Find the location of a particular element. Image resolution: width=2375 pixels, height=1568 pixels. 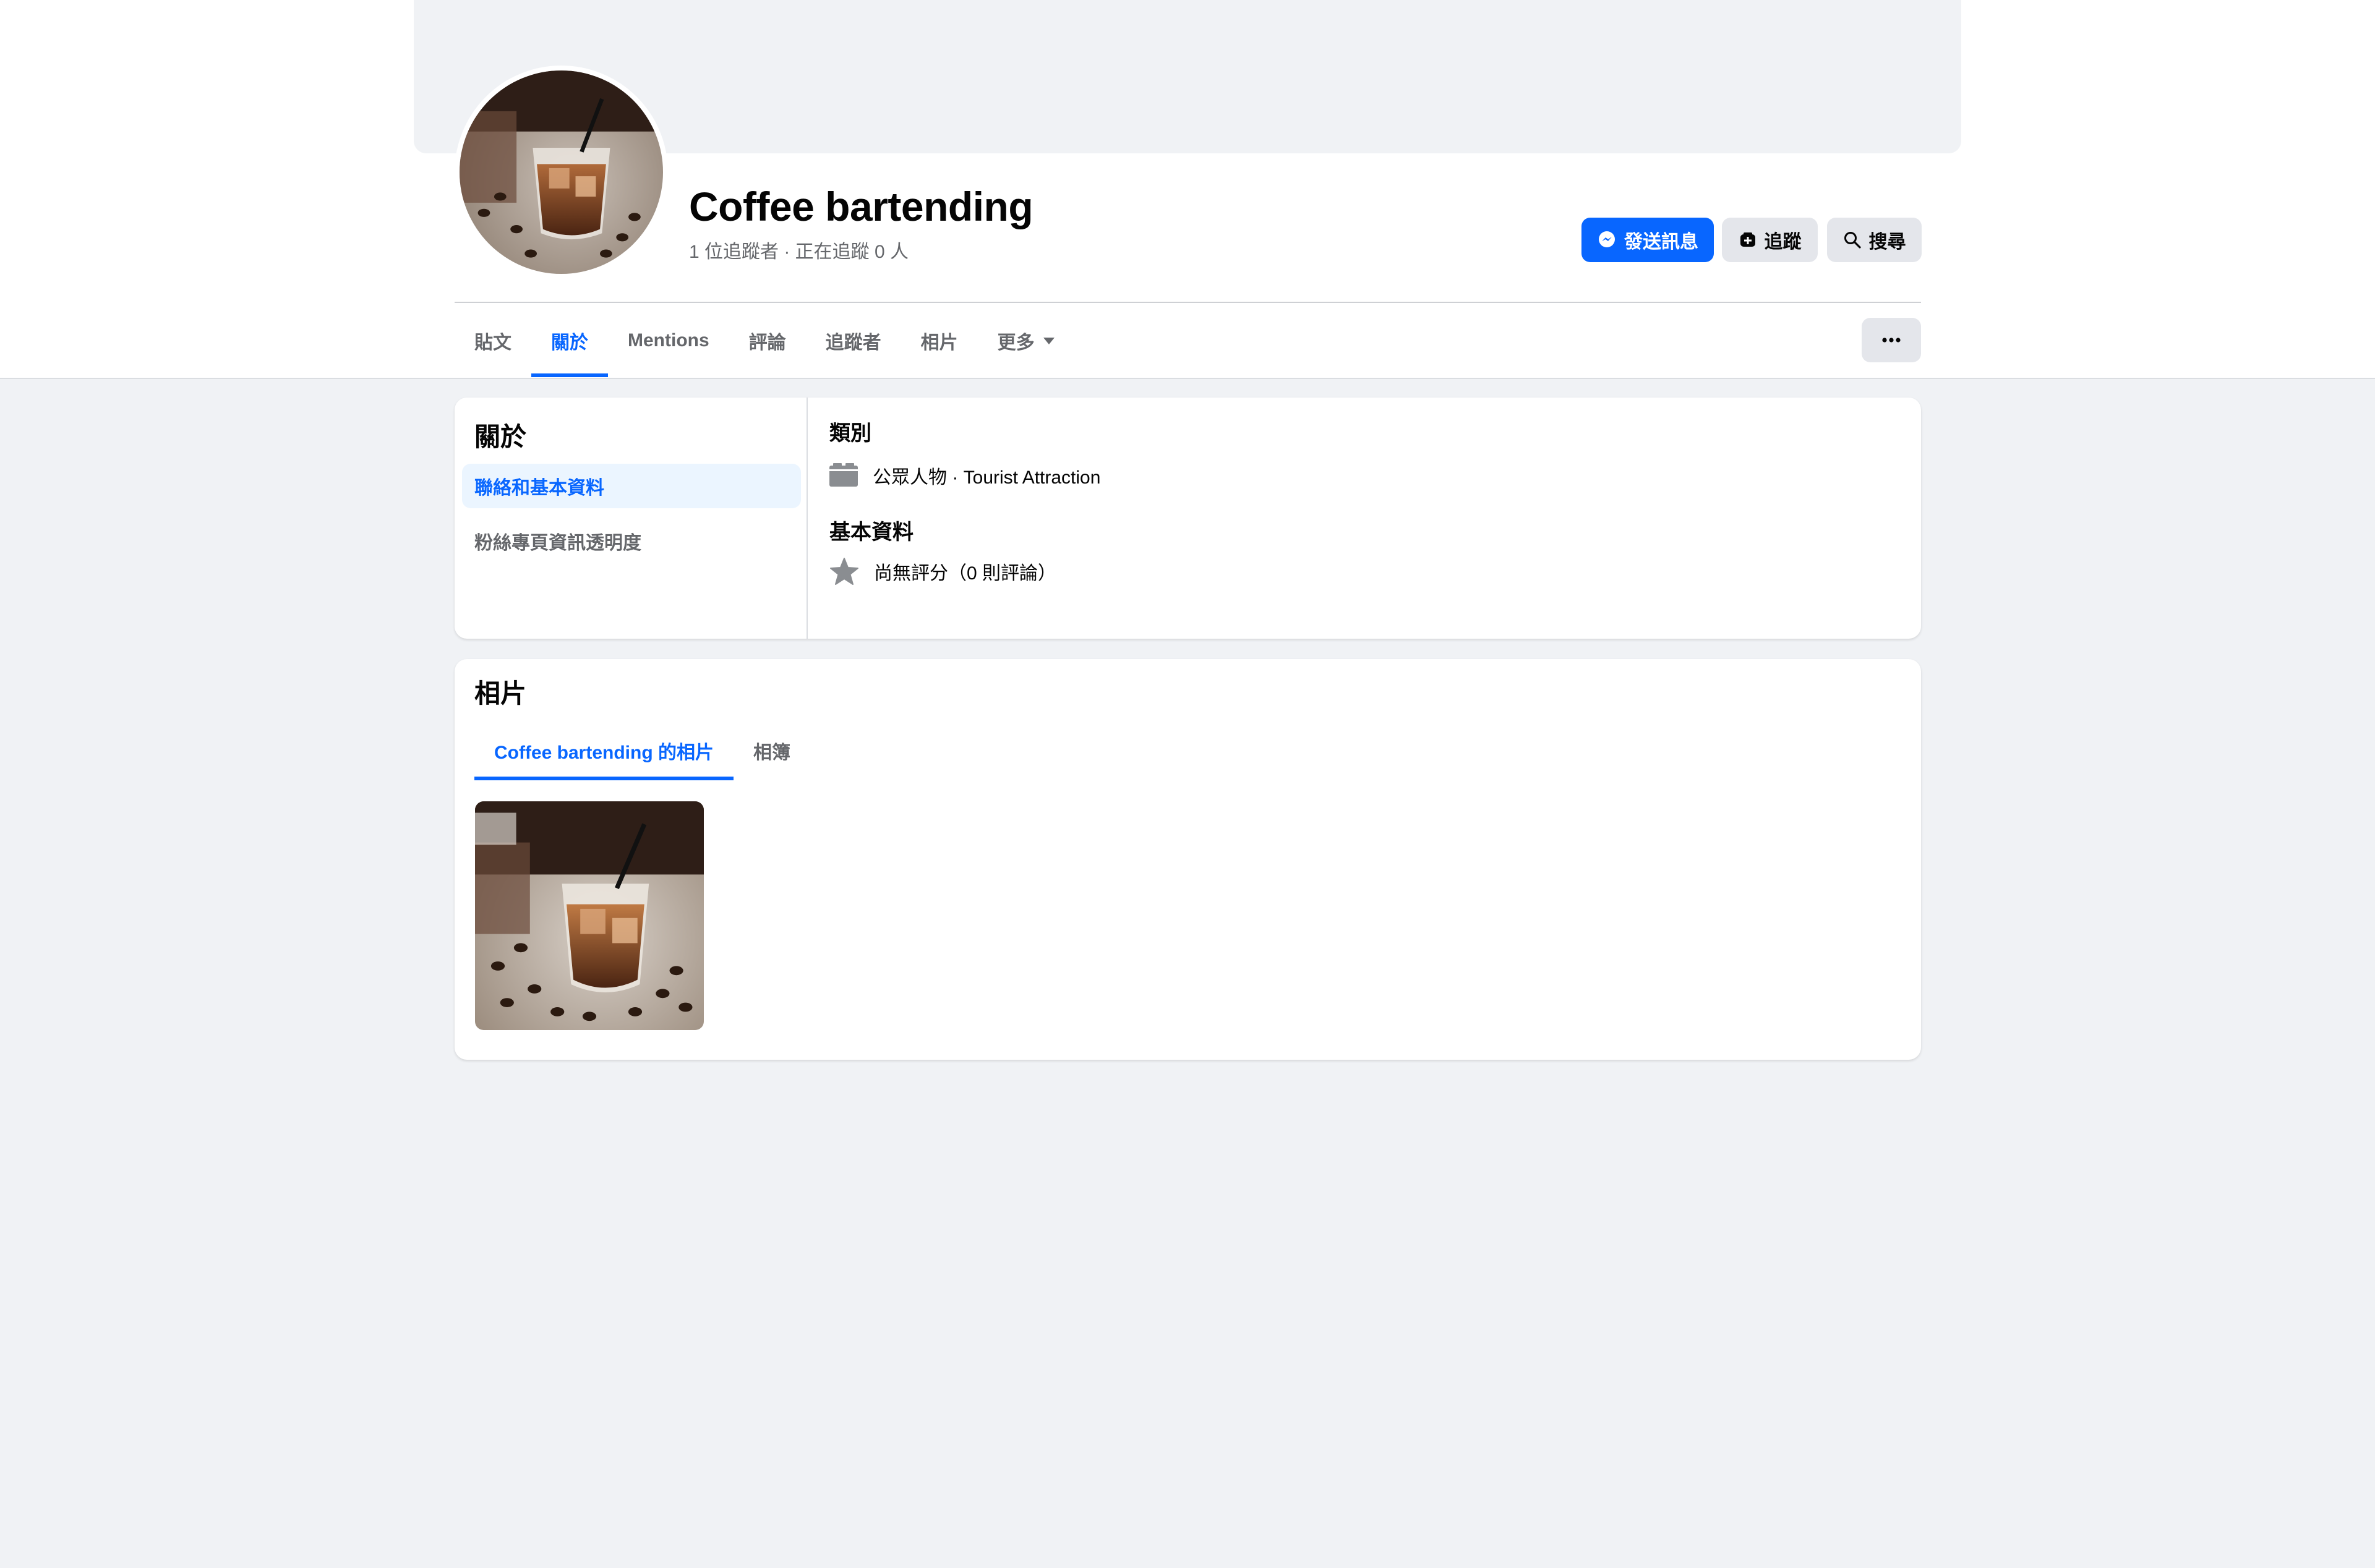

tab-label: 貼文 is located at coordinates (493, 343).